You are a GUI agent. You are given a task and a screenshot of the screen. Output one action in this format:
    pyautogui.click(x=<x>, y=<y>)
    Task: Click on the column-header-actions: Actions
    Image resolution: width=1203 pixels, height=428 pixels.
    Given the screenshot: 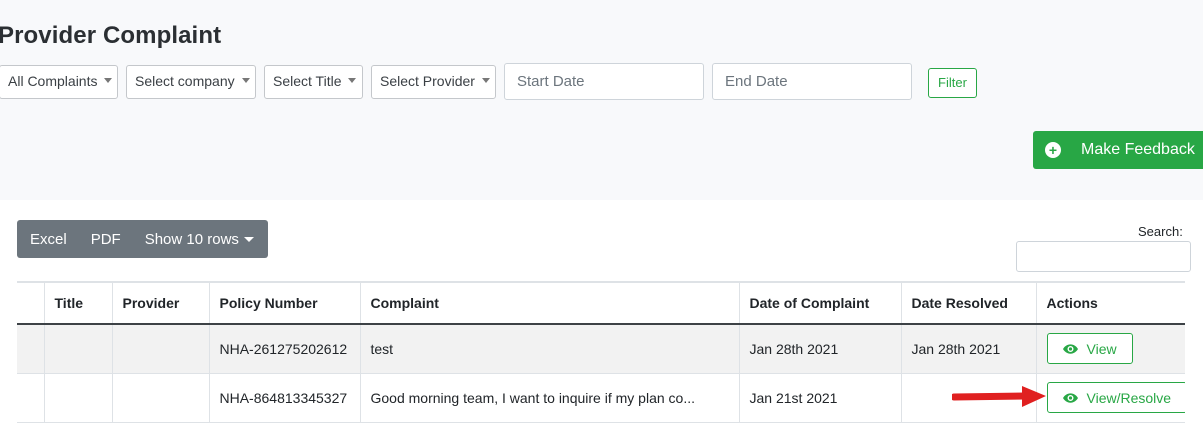 What is the action you would take?
    pyautogui.click(x=1110, y=303)
    